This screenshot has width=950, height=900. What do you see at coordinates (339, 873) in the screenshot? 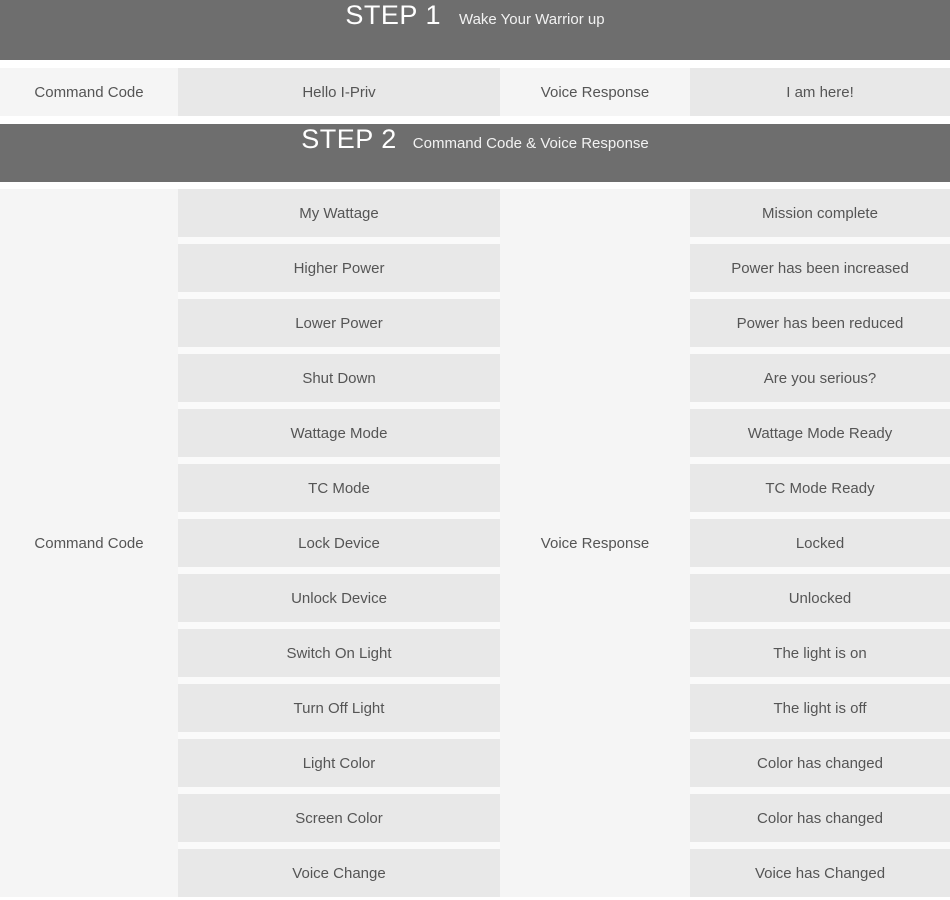
I see `command-code-cell: Voice Change` at bounding box center [339, 873].